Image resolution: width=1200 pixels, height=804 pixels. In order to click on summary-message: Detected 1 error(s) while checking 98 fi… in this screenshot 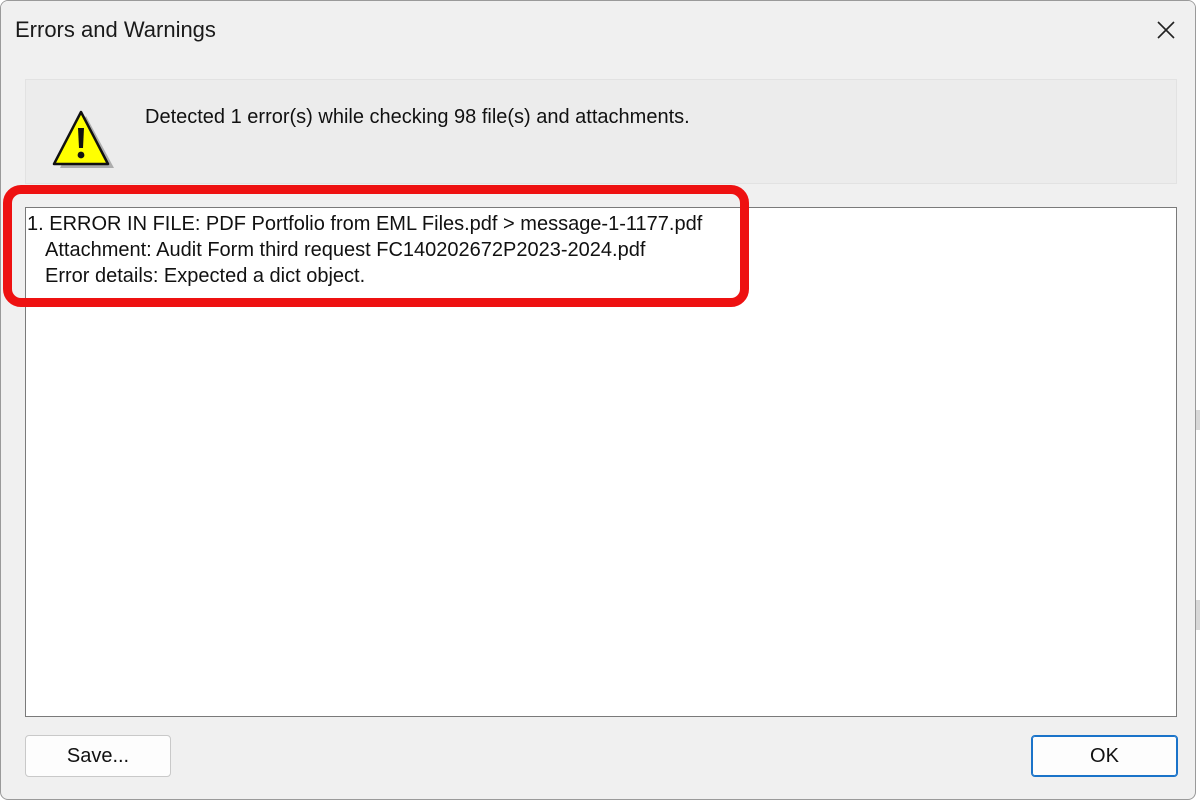, I will do `click(417, 117)`.